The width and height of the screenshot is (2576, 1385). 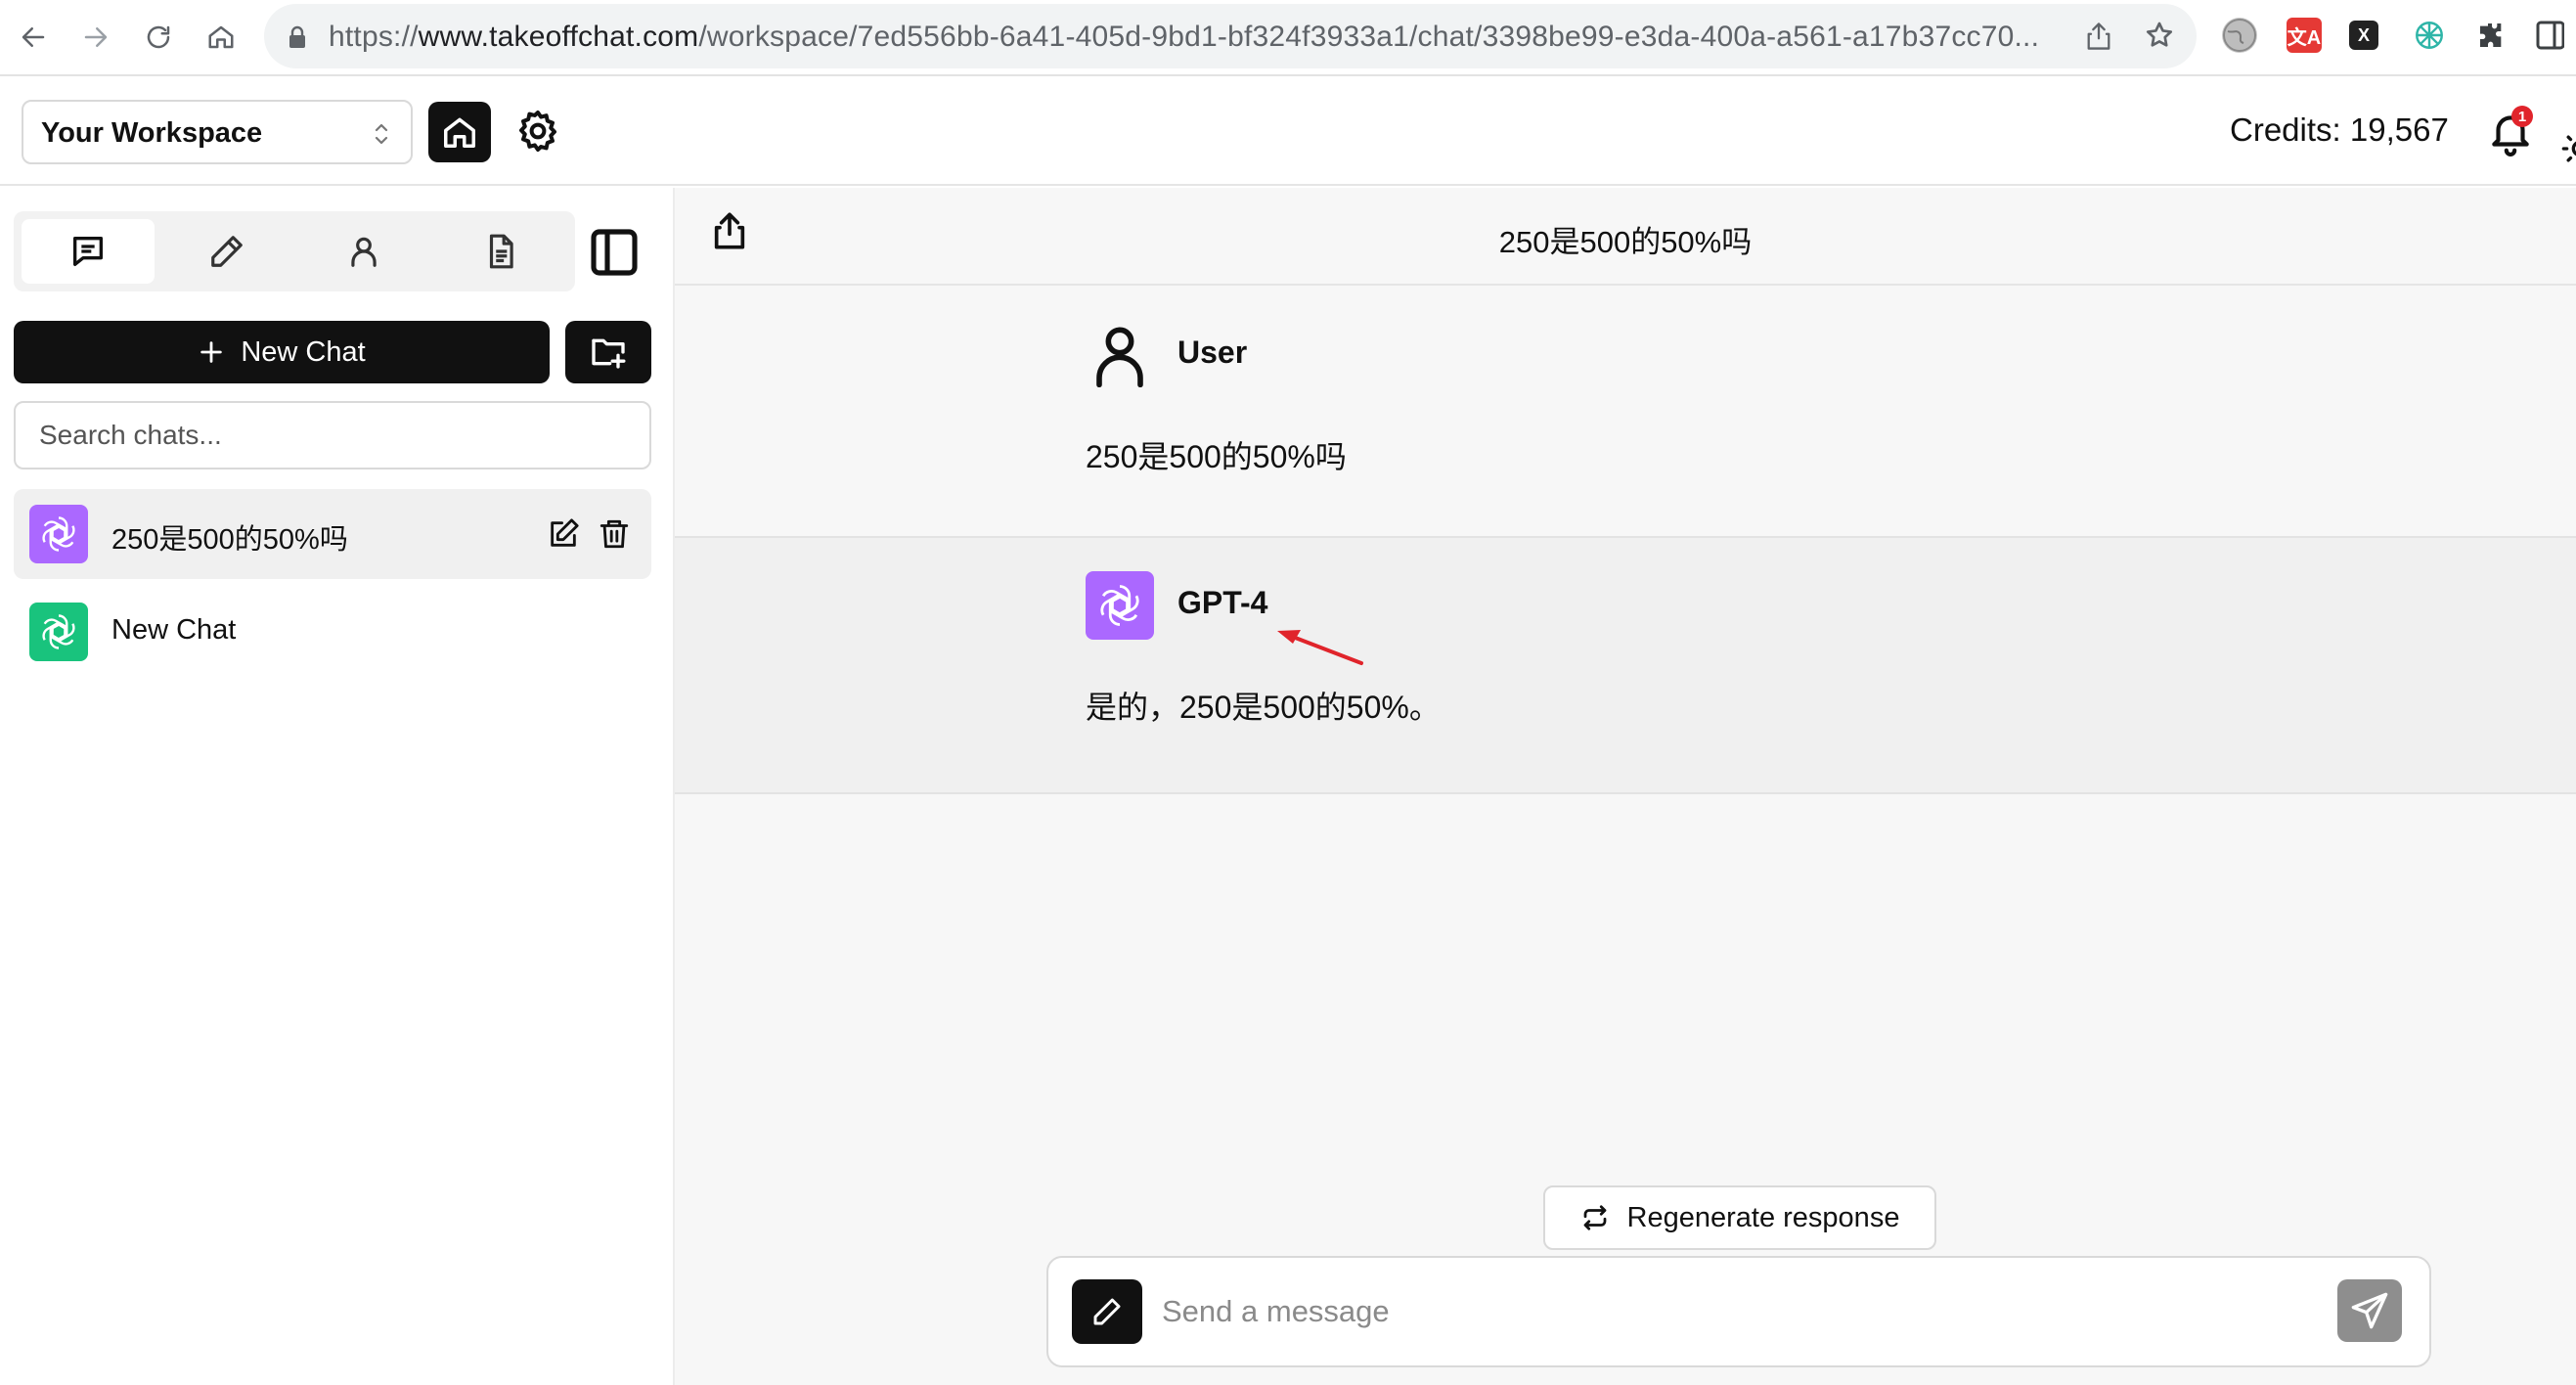 What do you see at coordinates (158, 38) in the screenshot?
I see `reload-icon` at bounding box center [158, 38].